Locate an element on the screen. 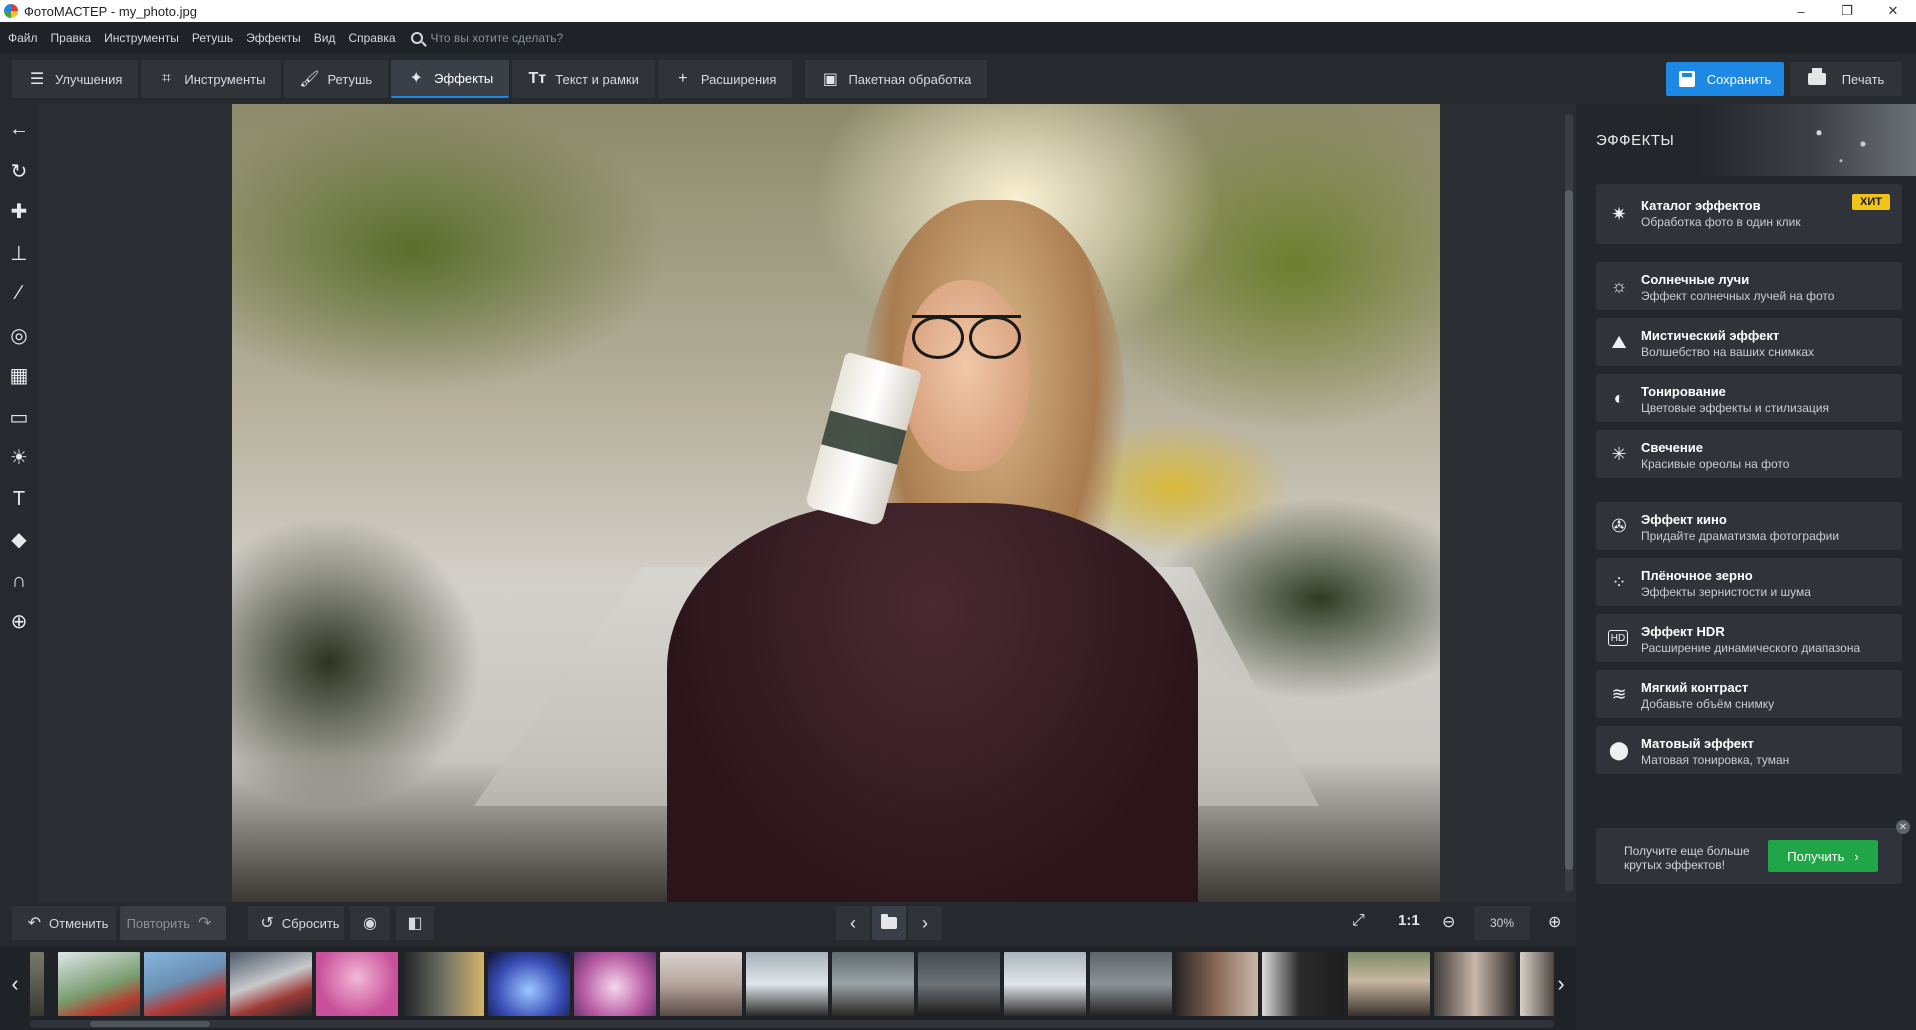  text-icon: Tт is located at coordinates (537, 78).